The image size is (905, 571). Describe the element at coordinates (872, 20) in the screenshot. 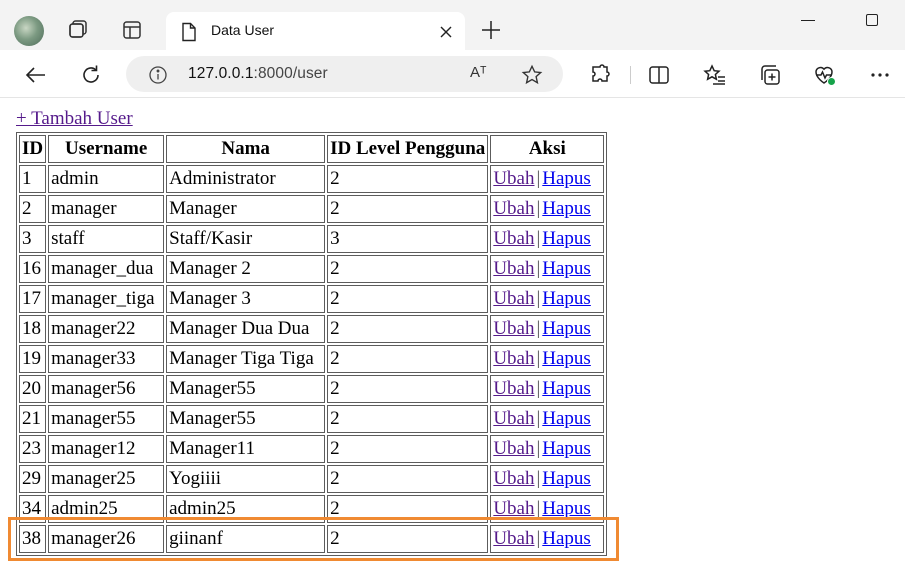

I see `maximize-button` at that location.